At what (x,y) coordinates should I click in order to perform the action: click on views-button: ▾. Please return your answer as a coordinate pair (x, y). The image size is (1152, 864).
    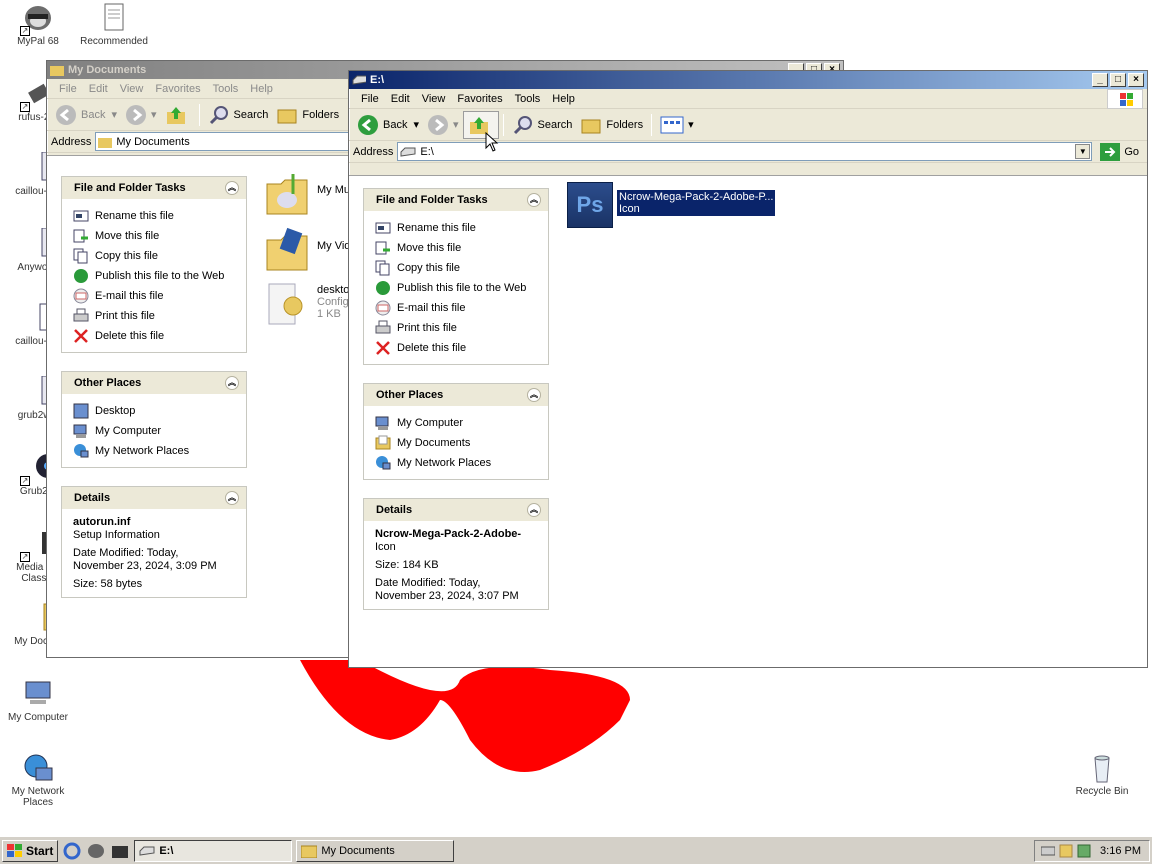
    Looking at the image, I should click on (677, 125).